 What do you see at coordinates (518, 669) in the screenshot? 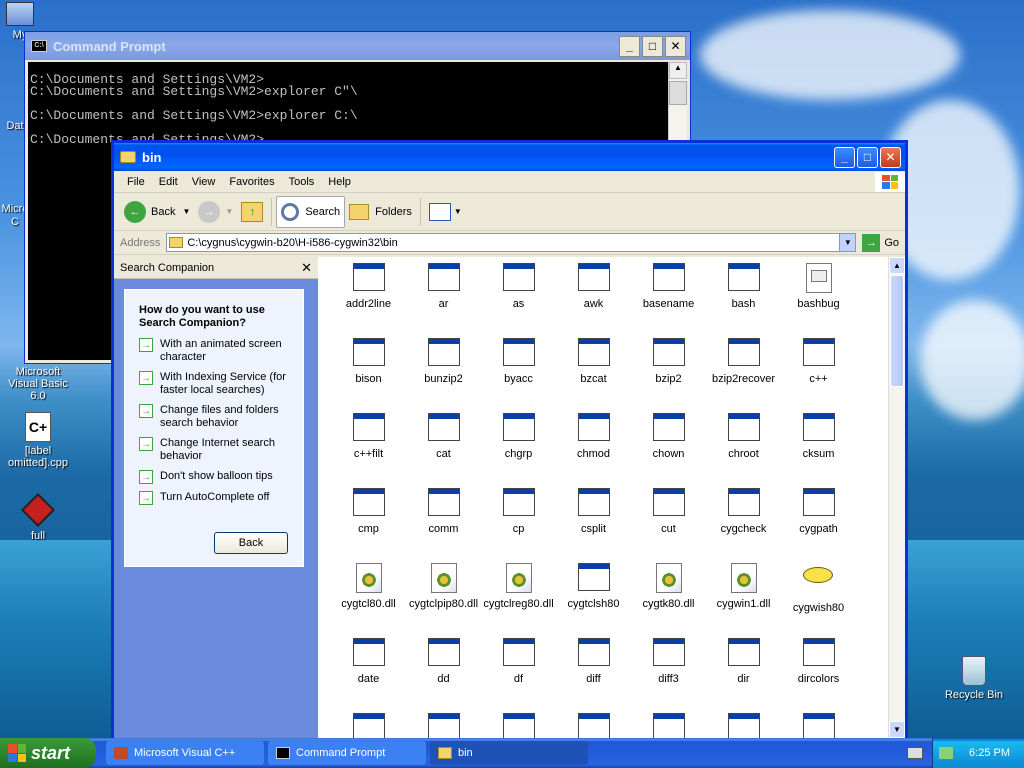
I see `file-item: df` at bounding box center [518, 669].